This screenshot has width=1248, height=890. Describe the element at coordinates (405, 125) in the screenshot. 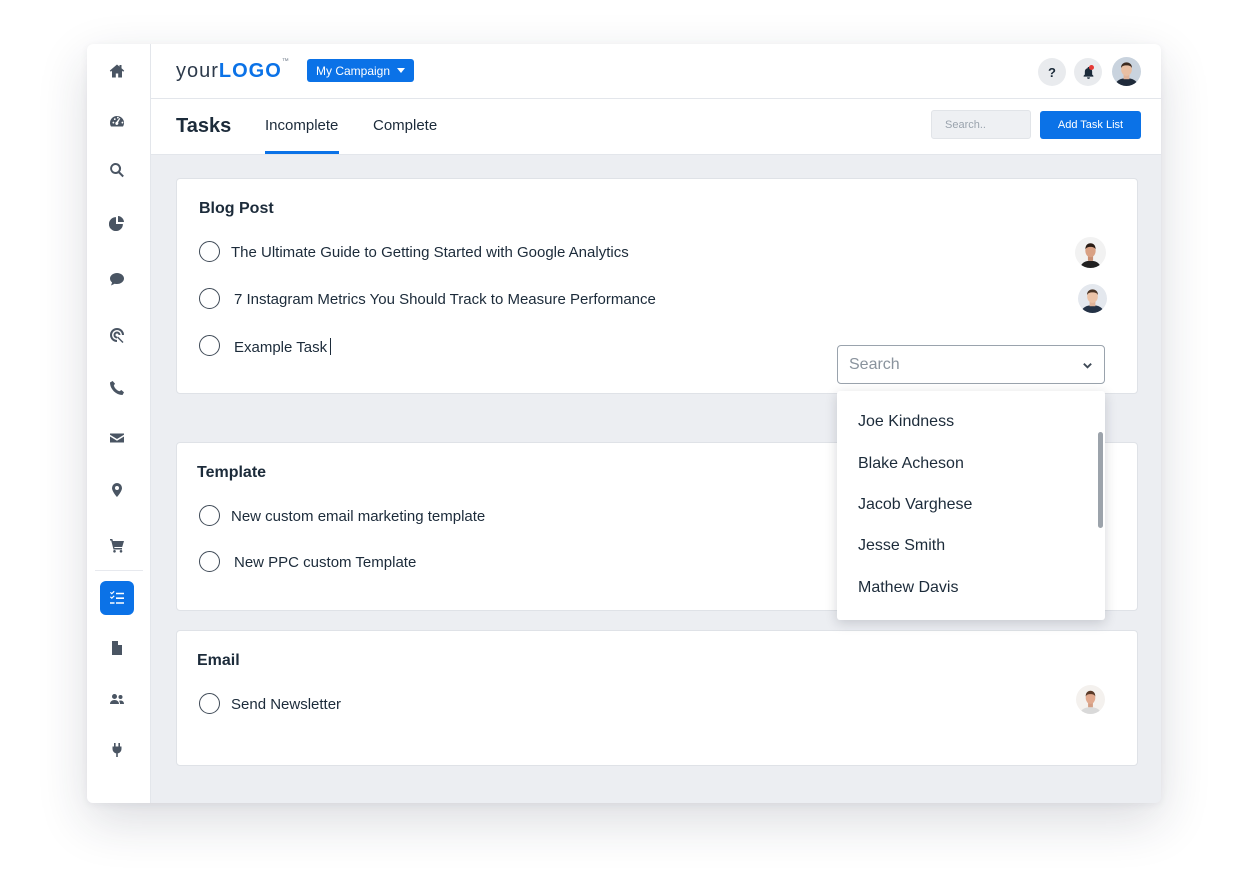

I see `tab-complete: Complete` at that location.